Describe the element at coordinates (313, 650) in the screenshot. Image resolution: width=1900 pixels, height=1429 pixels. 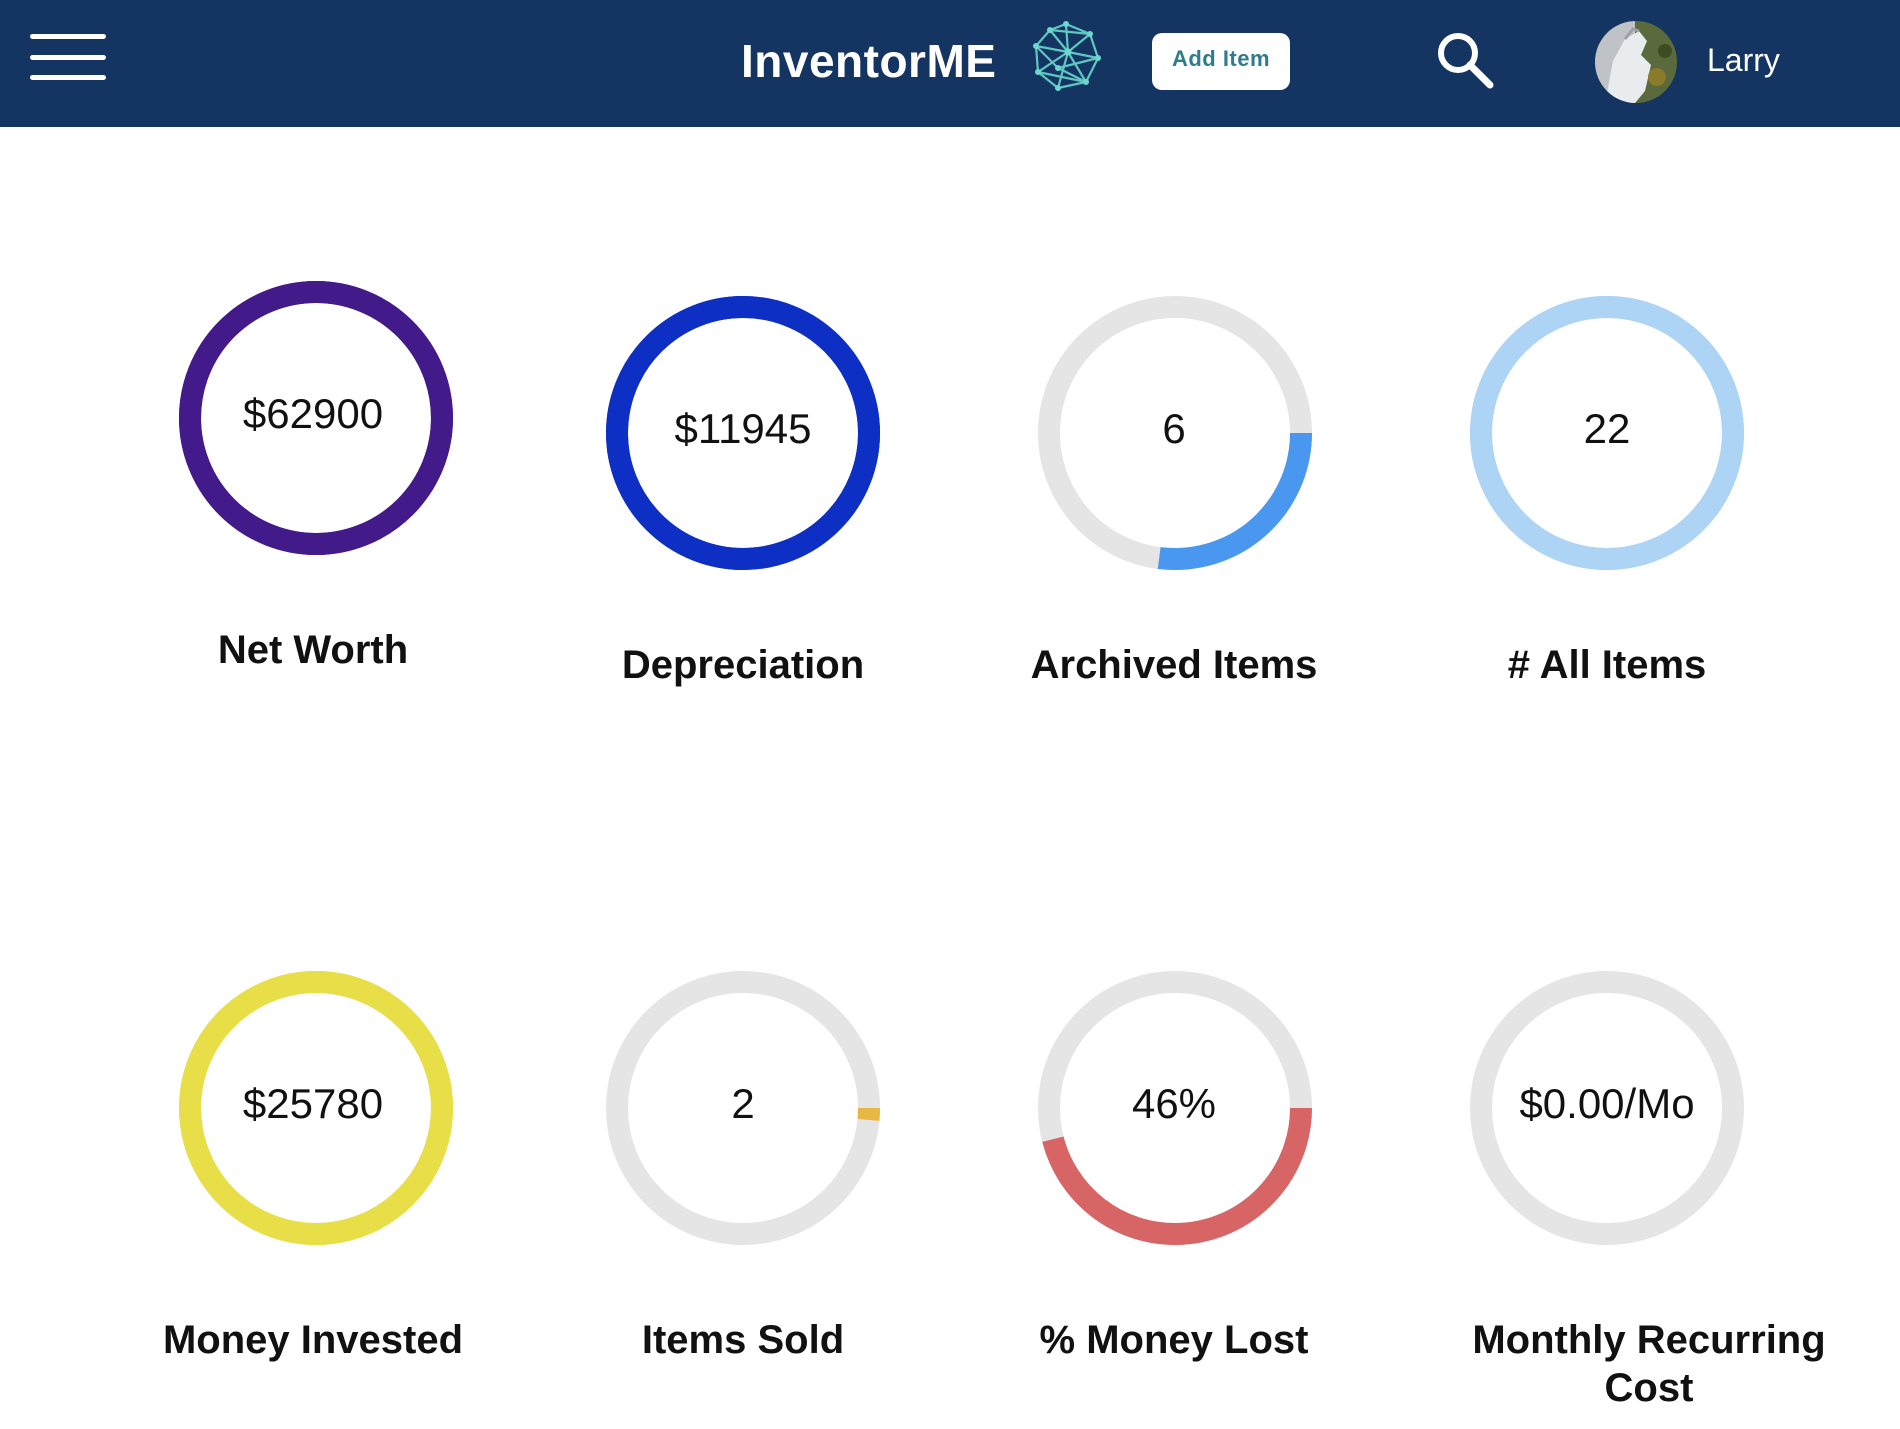
I see `stat-label: Net Worth` at that location.